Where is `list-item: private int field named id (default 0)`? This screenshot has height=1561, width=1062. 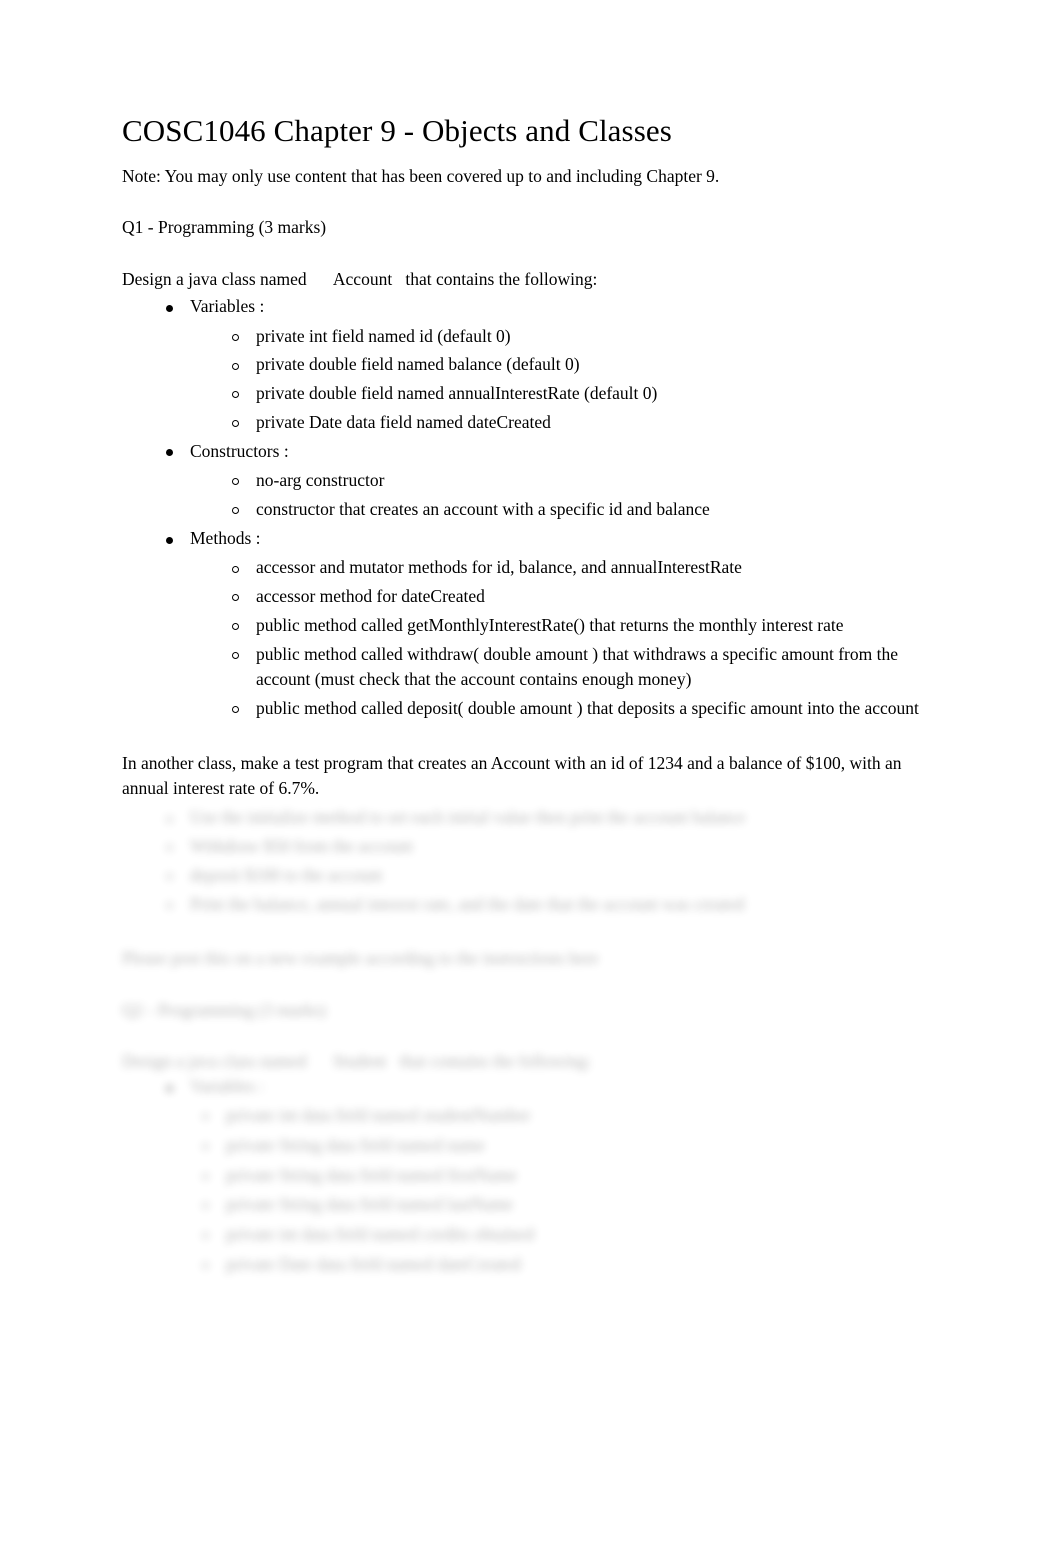 list-item: private int field named id (default 0) is located at coordinates (574, 337).